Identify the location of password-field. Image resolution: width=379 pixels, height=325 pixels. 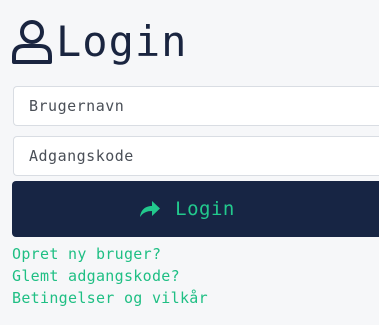
(196, 156).